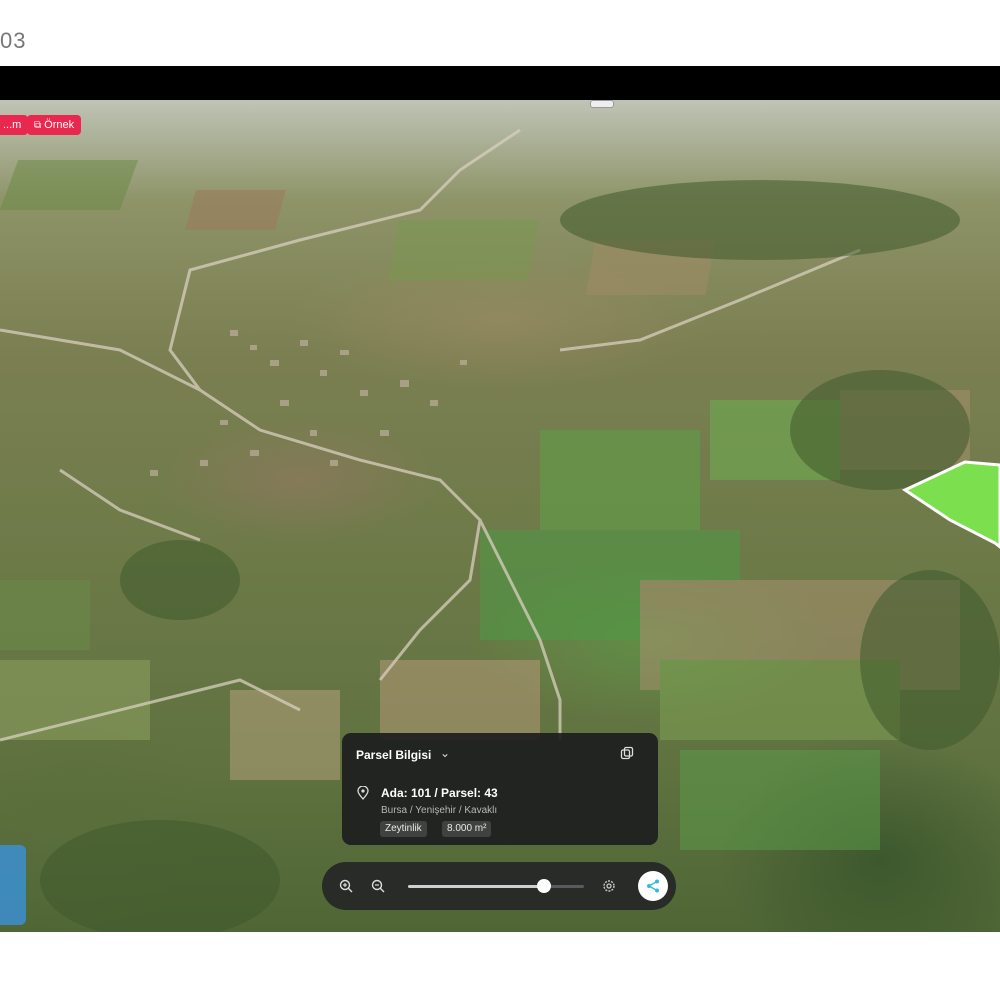  Describe the element at coordinates (403, 829) in the screenshot. I see `land-type-chip: Zeytinlik` at that location.